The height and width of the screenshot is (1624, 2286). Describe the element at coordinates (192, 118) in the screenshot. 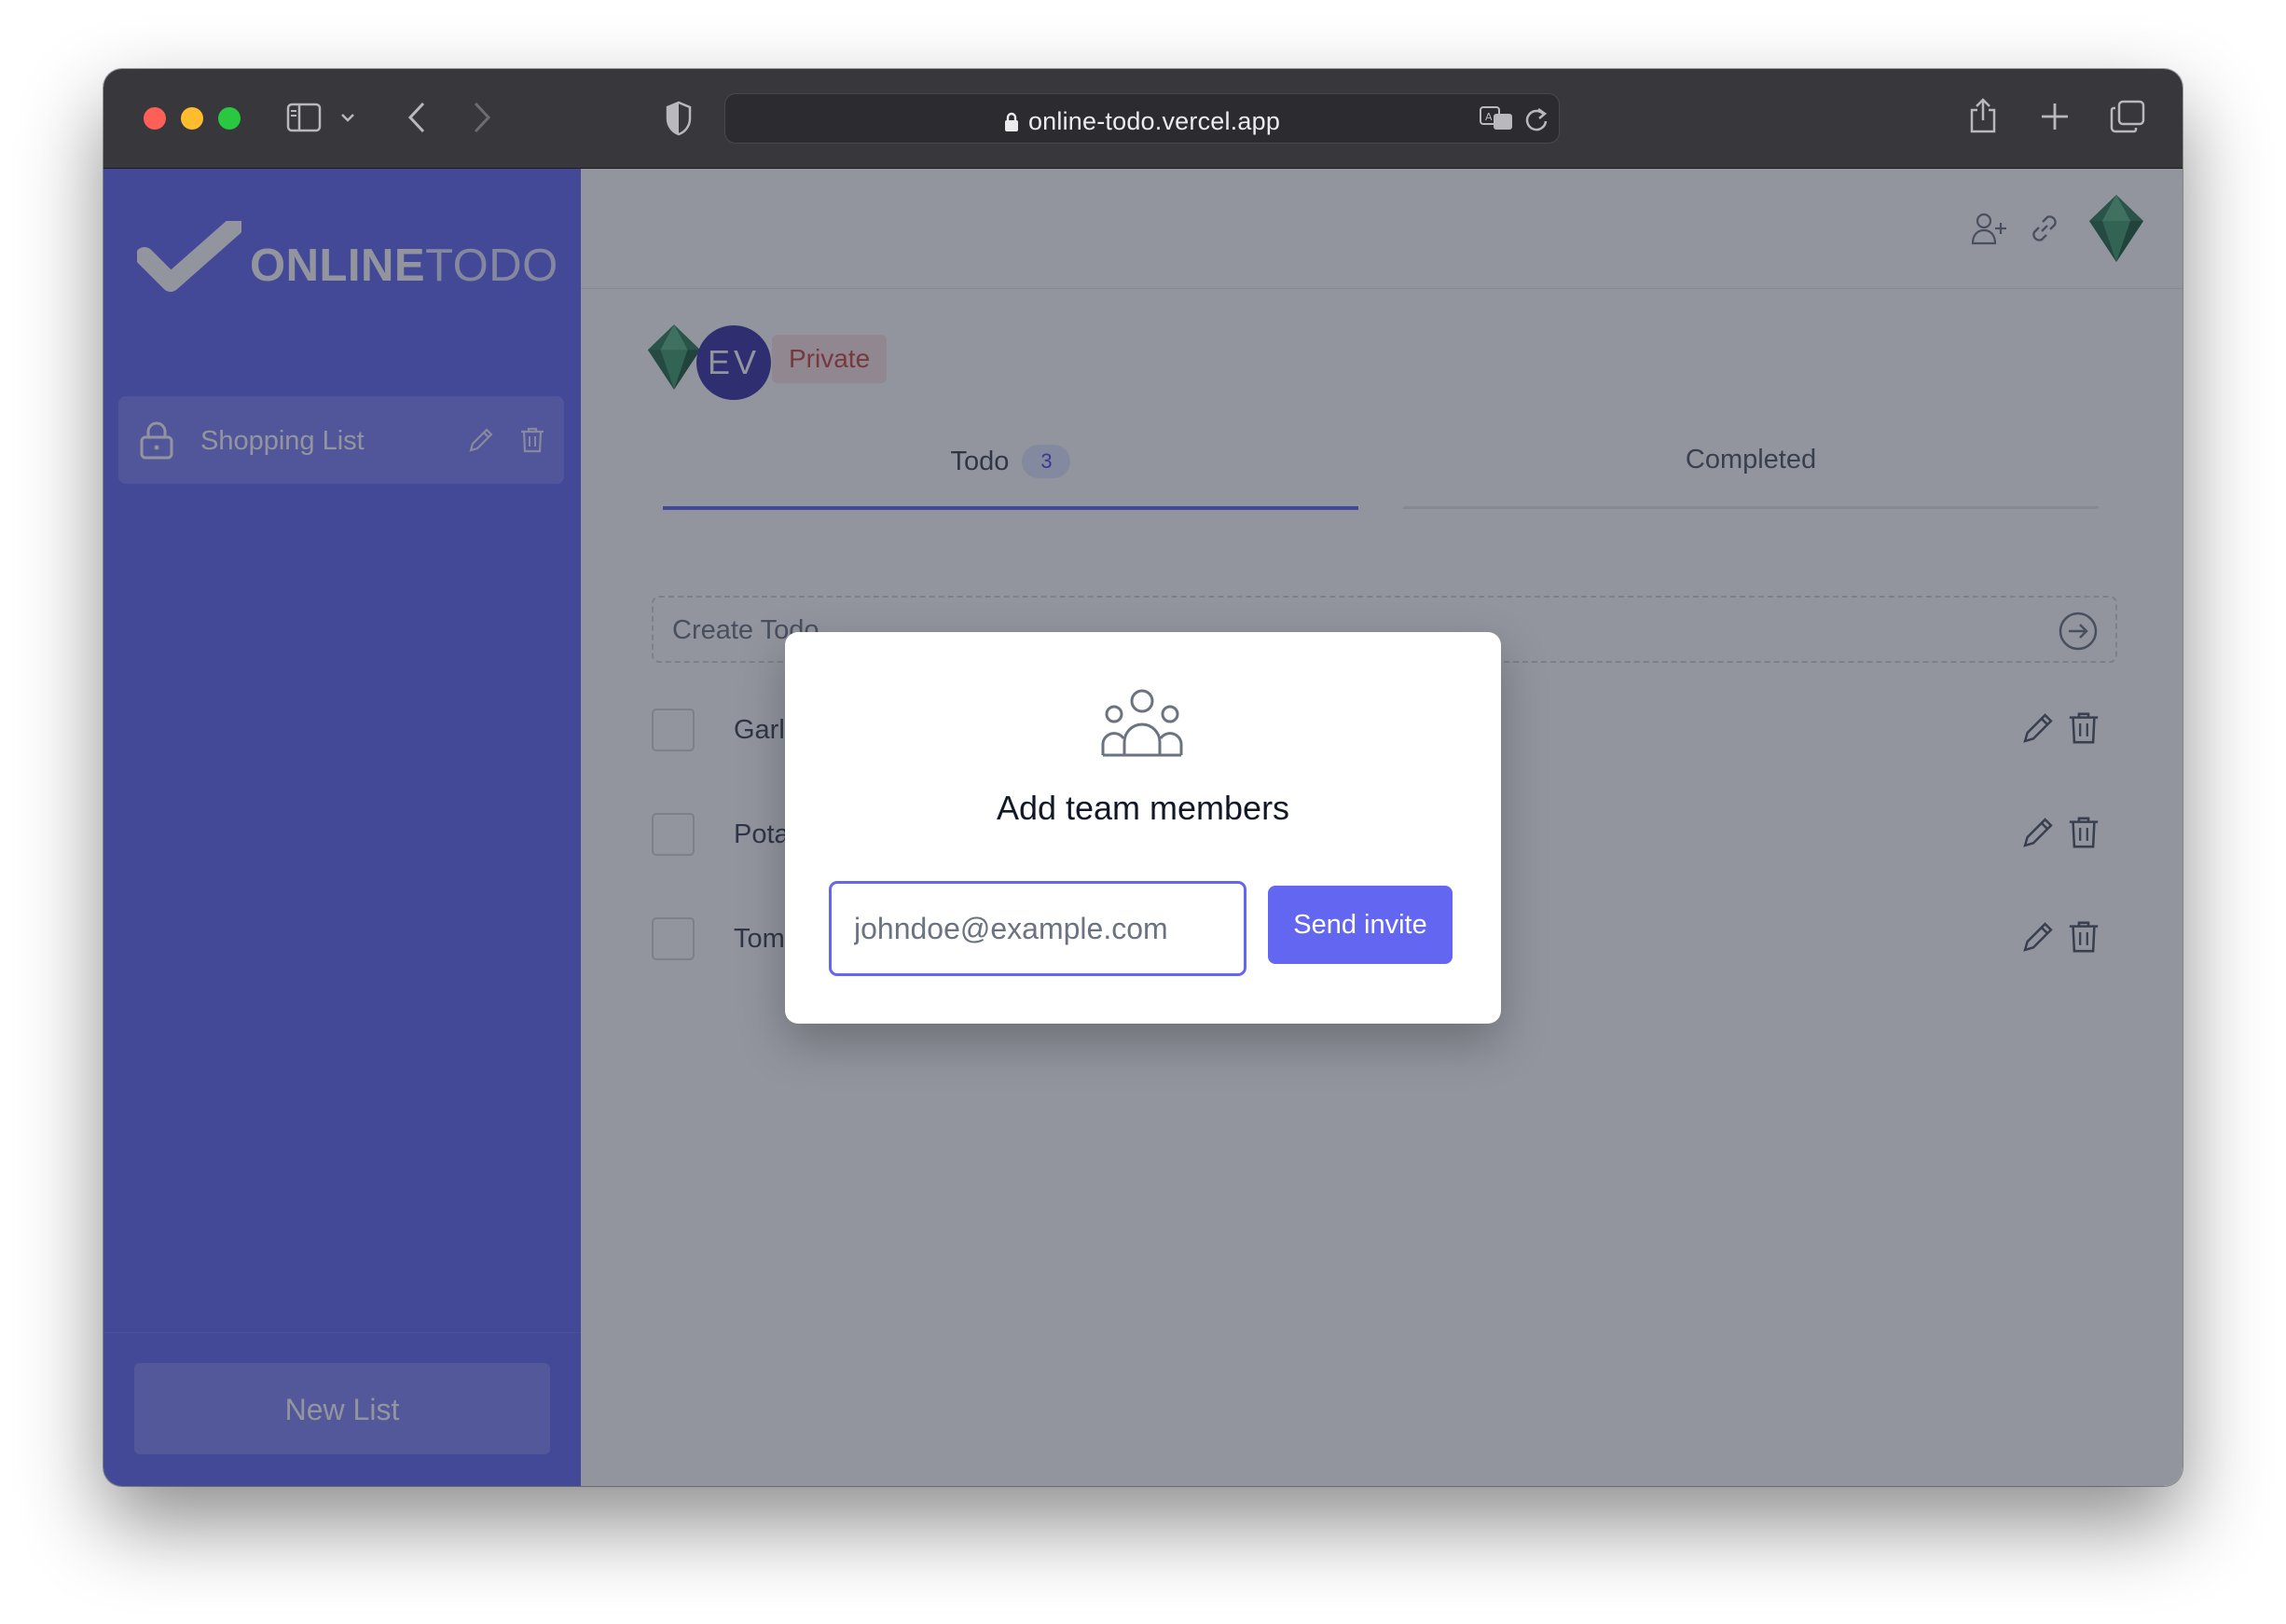

I see `minimize-window-button` at that location.